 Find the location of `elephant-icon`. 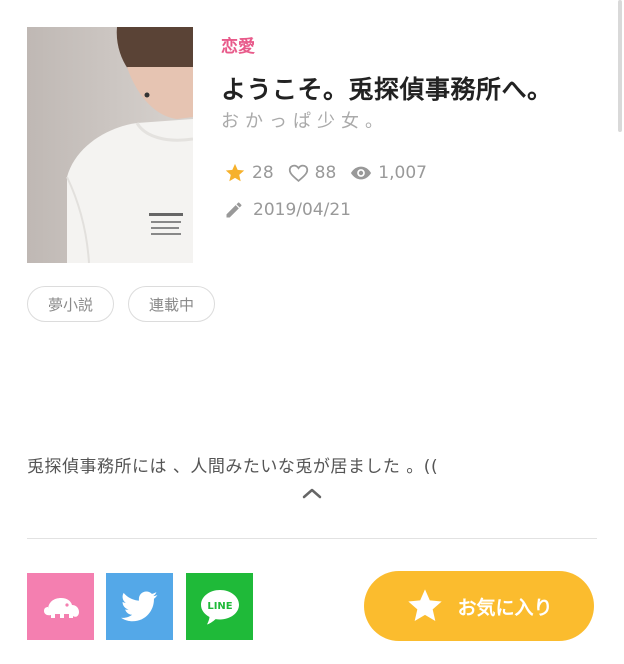

elephant-icon is located at coordinates (61, 607).